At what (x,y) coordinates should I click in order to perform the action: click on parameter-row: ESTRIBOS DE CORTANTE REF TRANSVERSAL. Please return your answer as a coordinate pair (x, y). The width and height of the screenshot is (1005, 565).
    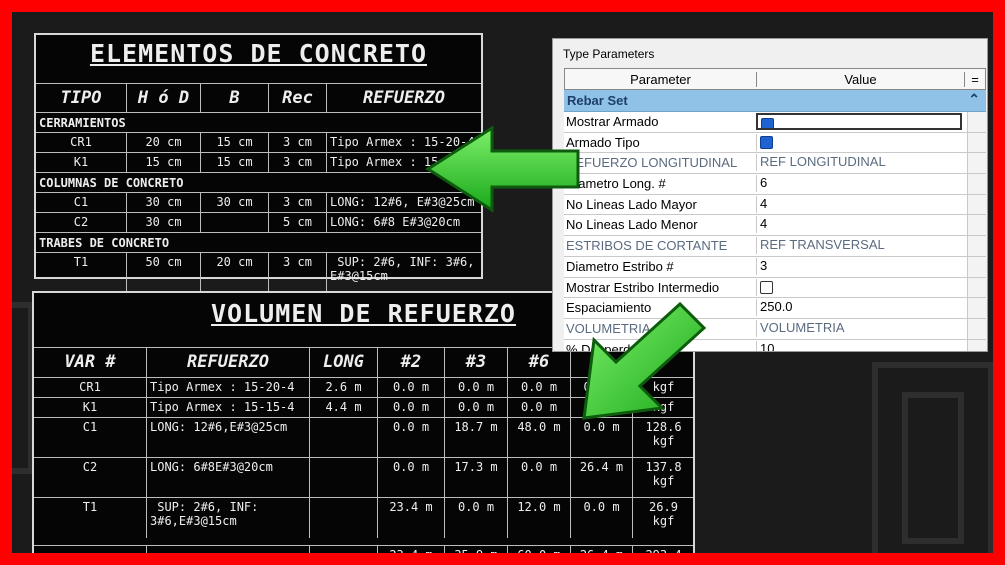
    Looking at the image, I should click on (775, 246).